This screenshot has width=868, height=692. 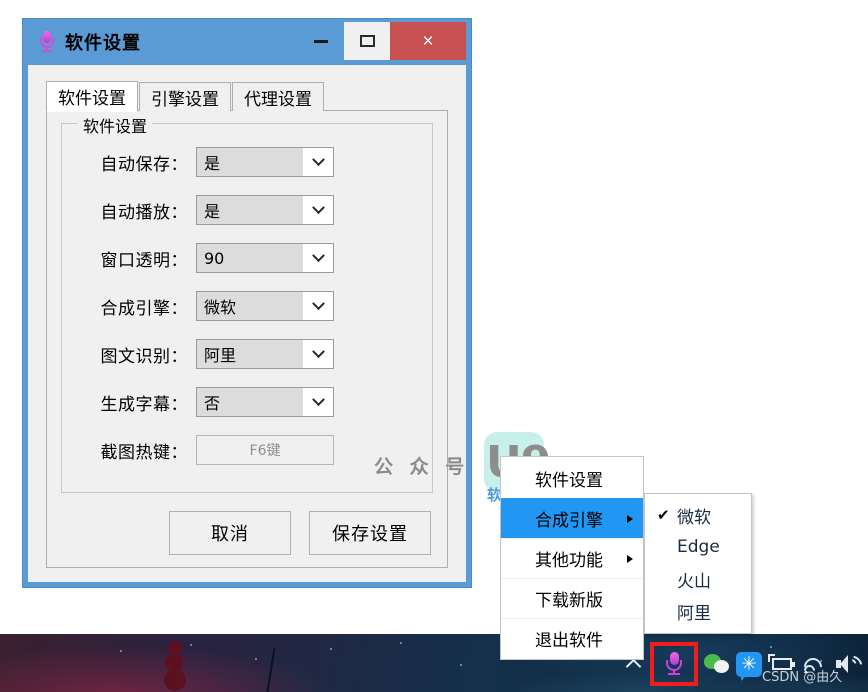 I want to click on cancel-button: 取消, so click(x=230, y=533).